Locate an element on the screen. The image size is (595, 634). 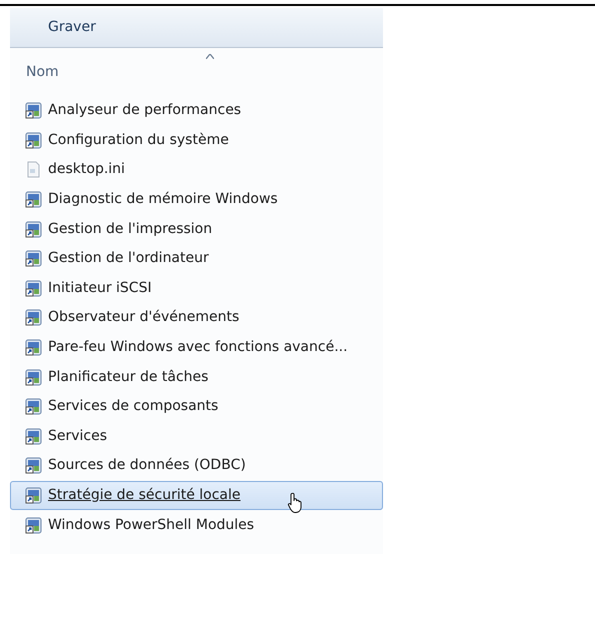
file-row: Gestion de l'ordinateur is located at coordinates (196, 259).